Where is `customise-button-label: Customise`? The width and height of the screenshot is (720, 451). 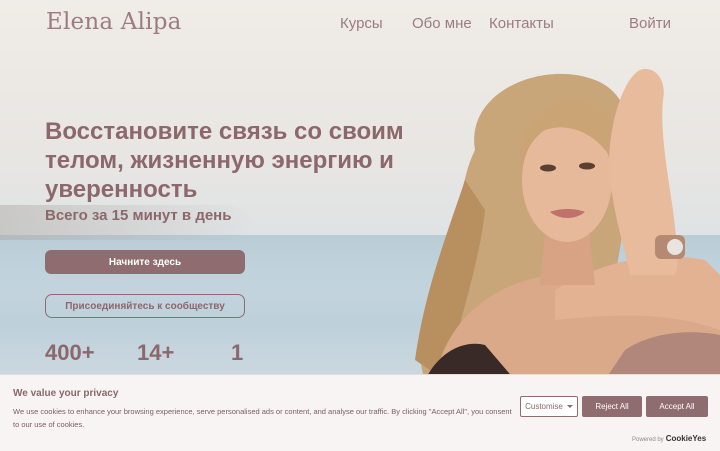 customise-button-label: Customise is located at coordinates (544, 406).